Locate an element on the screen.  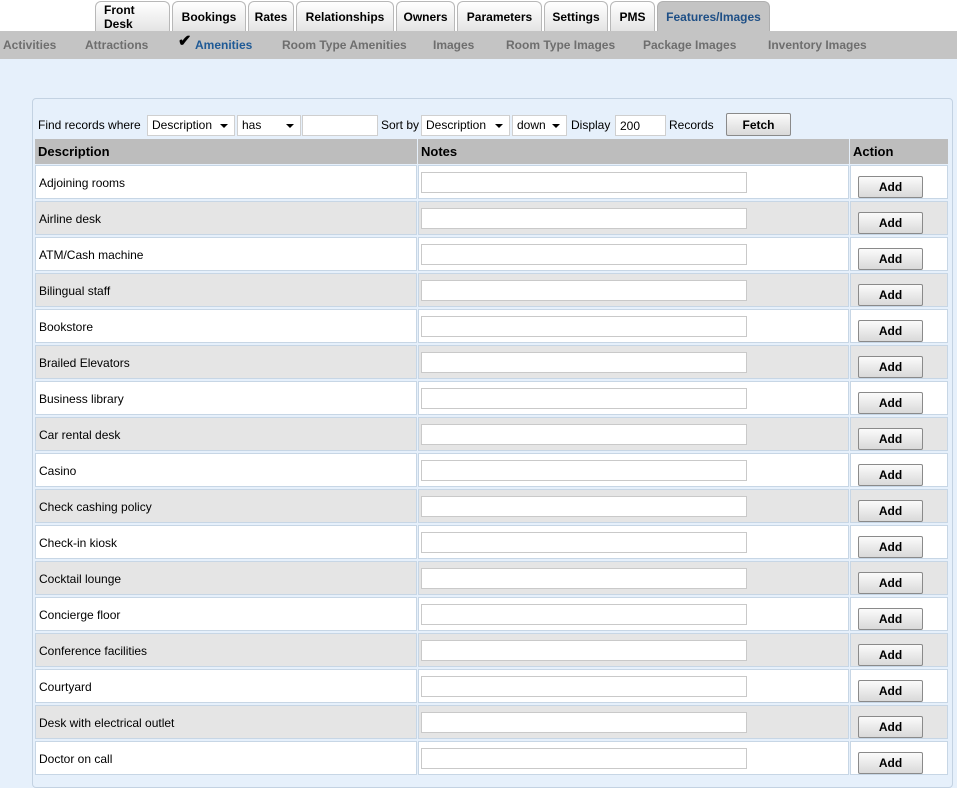
table-row: Courtyard Add is located at coordinates (491, 687).